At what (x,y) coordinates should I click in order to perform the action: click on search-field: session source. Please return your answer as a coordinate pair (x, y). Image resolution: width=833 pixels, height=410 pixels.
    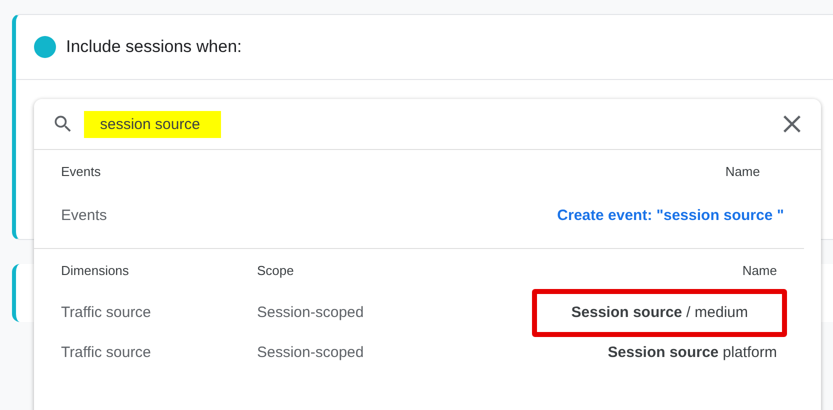
    Looking at the image, I should click on (152, 124).